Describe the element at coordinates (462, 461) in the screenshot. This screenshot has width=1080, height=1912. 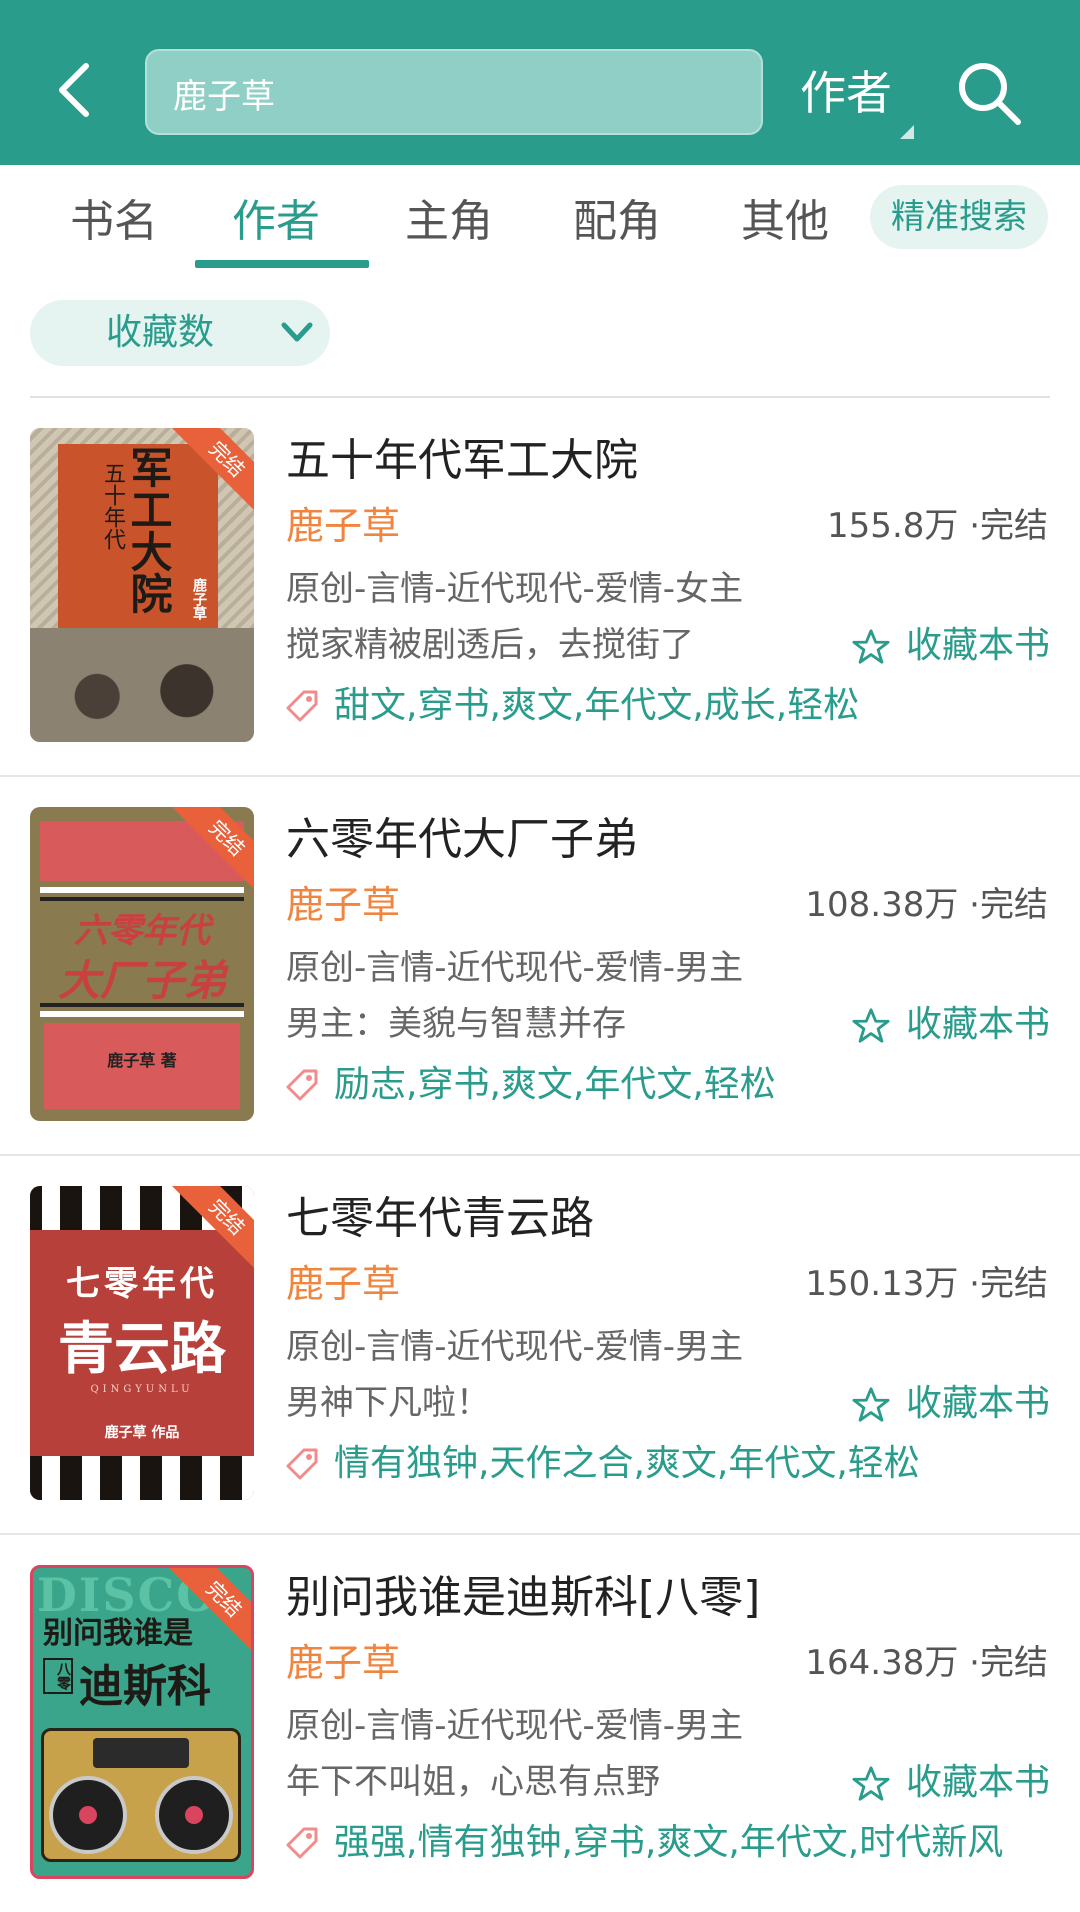
I see `book-title: 五十年代军工大院` at that location.